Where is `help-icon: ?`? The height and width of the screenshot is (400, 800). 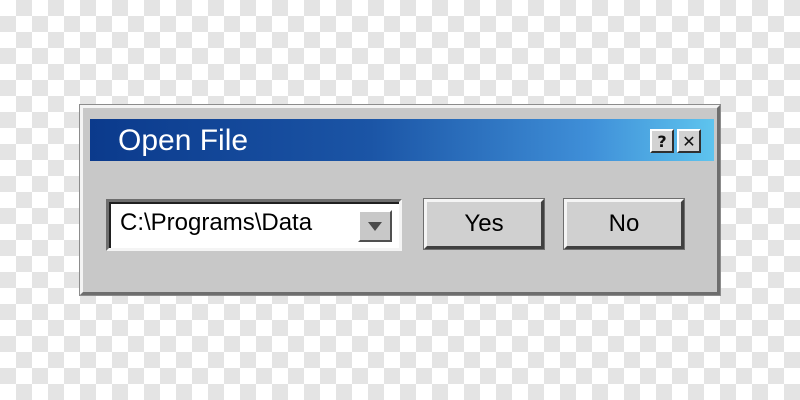
help-icon: ? is located at coordinates (662, 141).